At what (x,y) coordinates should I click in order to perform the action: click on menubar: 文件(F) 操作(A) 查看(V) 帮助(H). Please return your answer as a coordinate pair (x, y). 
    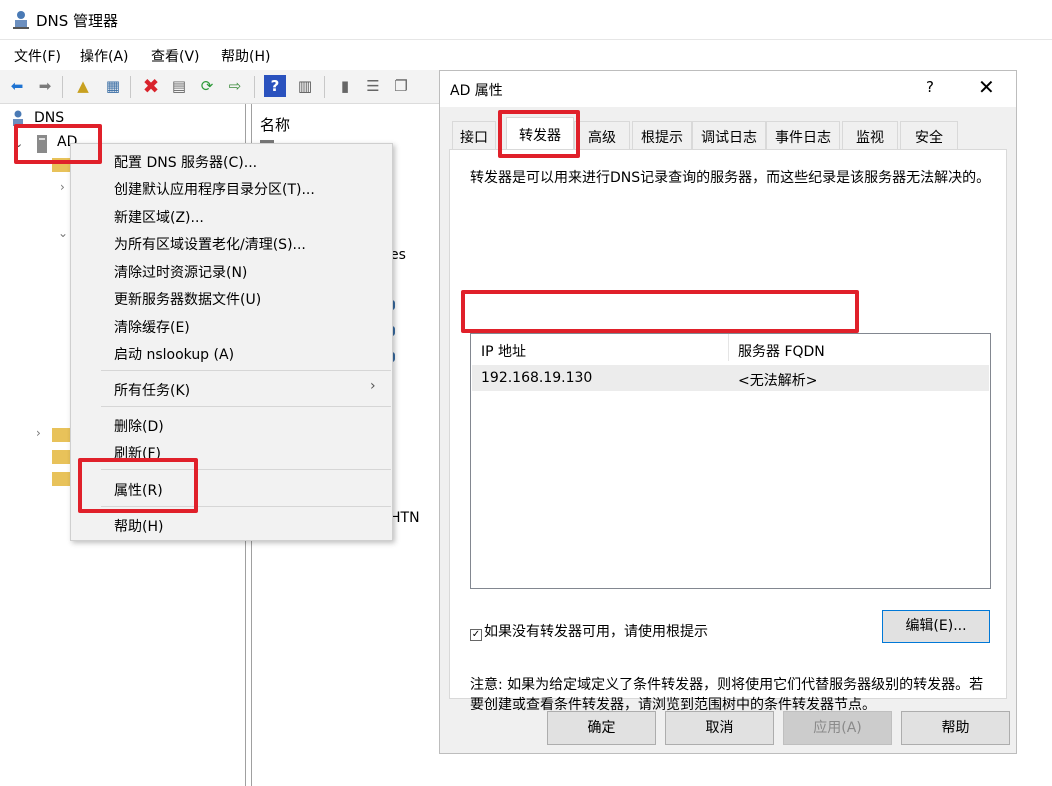
    Looking at the image, I should click on (526, 55).